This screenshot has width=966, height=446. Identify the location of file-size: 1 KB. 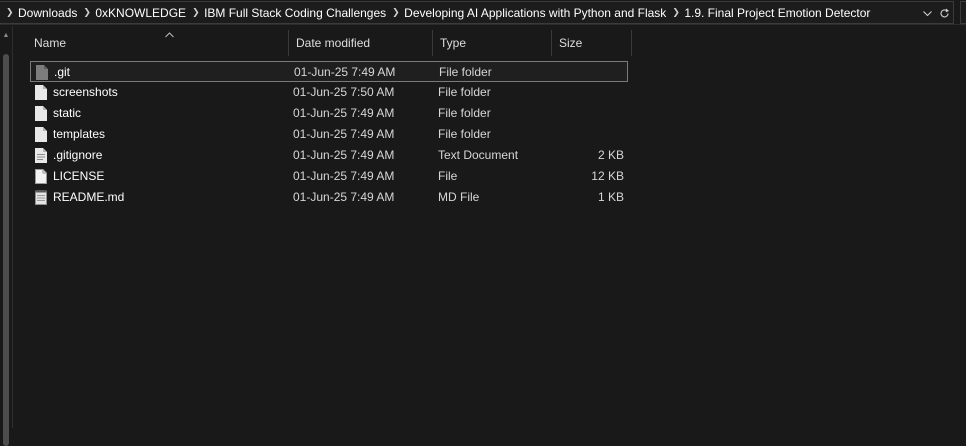
(610, 197).